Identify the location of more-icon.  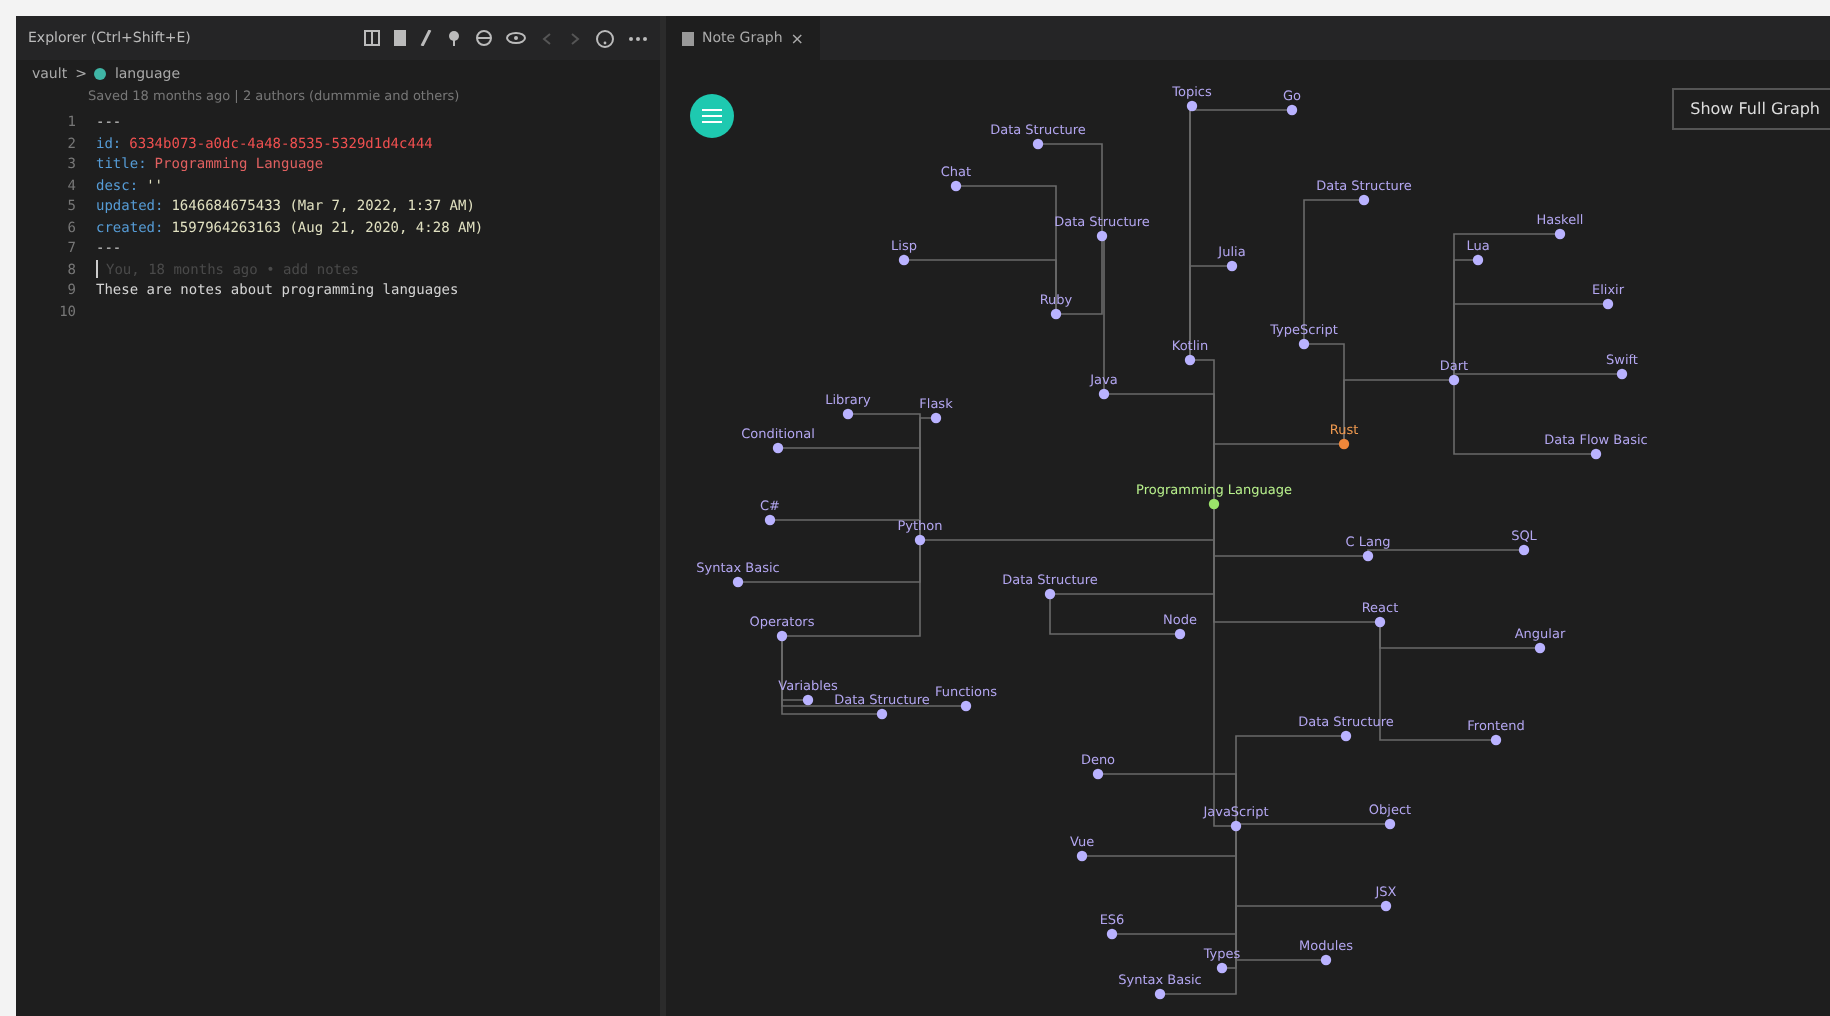
(638, 38).